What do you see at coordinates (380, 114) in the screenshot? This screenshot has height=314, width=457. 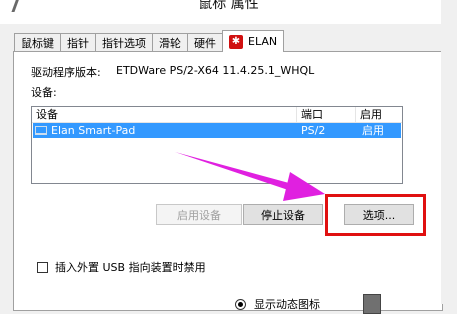 I see `column-header-enabled: 启用` at bounding box center [380, 114].